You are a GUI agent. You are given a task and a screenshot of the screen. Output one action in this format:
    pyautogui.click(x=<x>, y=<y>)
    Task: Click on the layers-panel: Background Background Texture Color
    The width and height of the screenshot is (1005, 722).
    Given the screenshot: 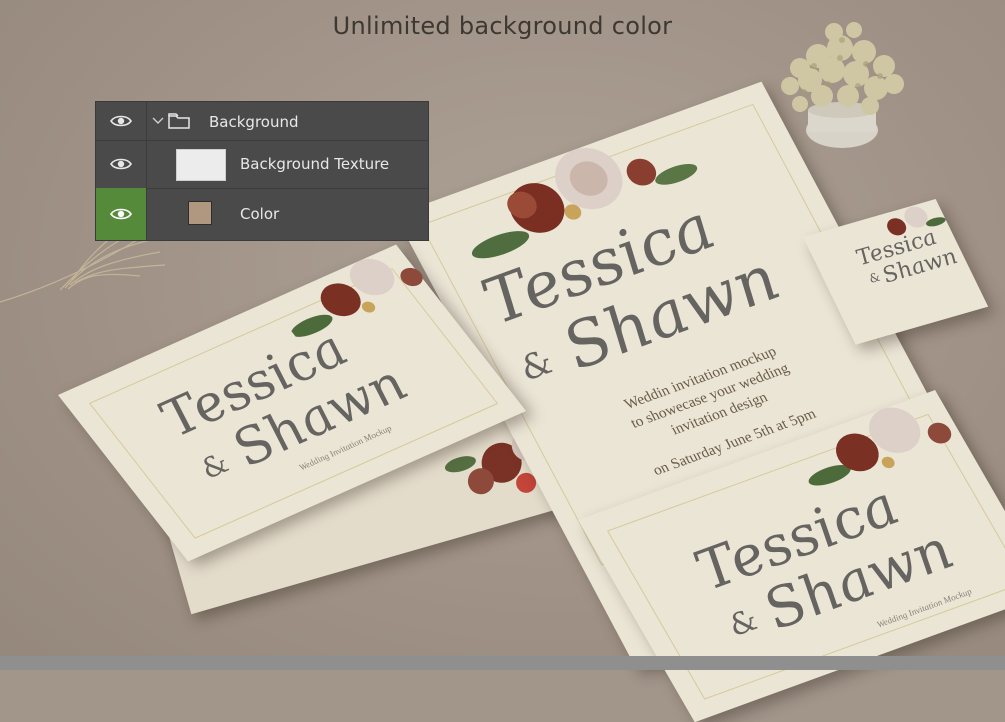 What is the action you would take?
    pyautogui.click(x=262, y=171)
    